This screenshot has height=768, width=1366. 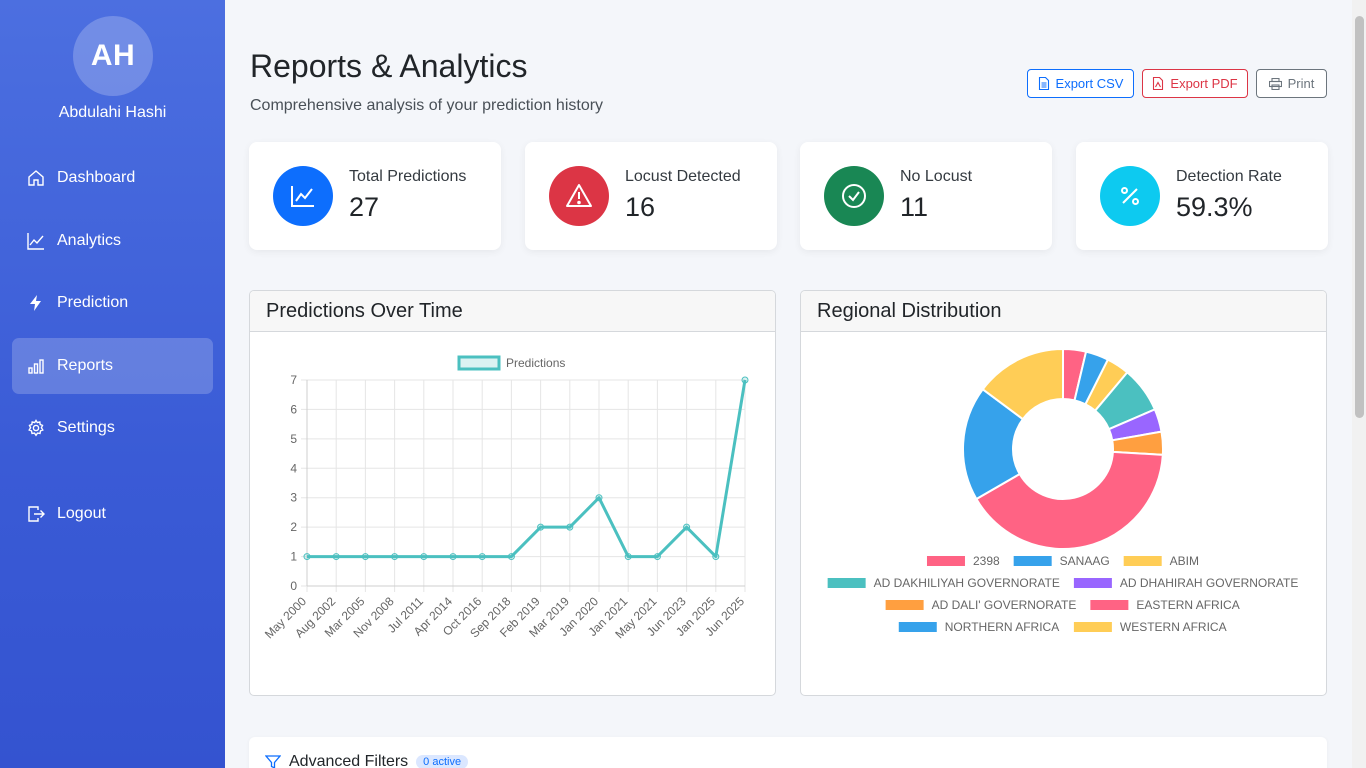 I want to click on y-tick-label: 3, so click(x=293, y=498).